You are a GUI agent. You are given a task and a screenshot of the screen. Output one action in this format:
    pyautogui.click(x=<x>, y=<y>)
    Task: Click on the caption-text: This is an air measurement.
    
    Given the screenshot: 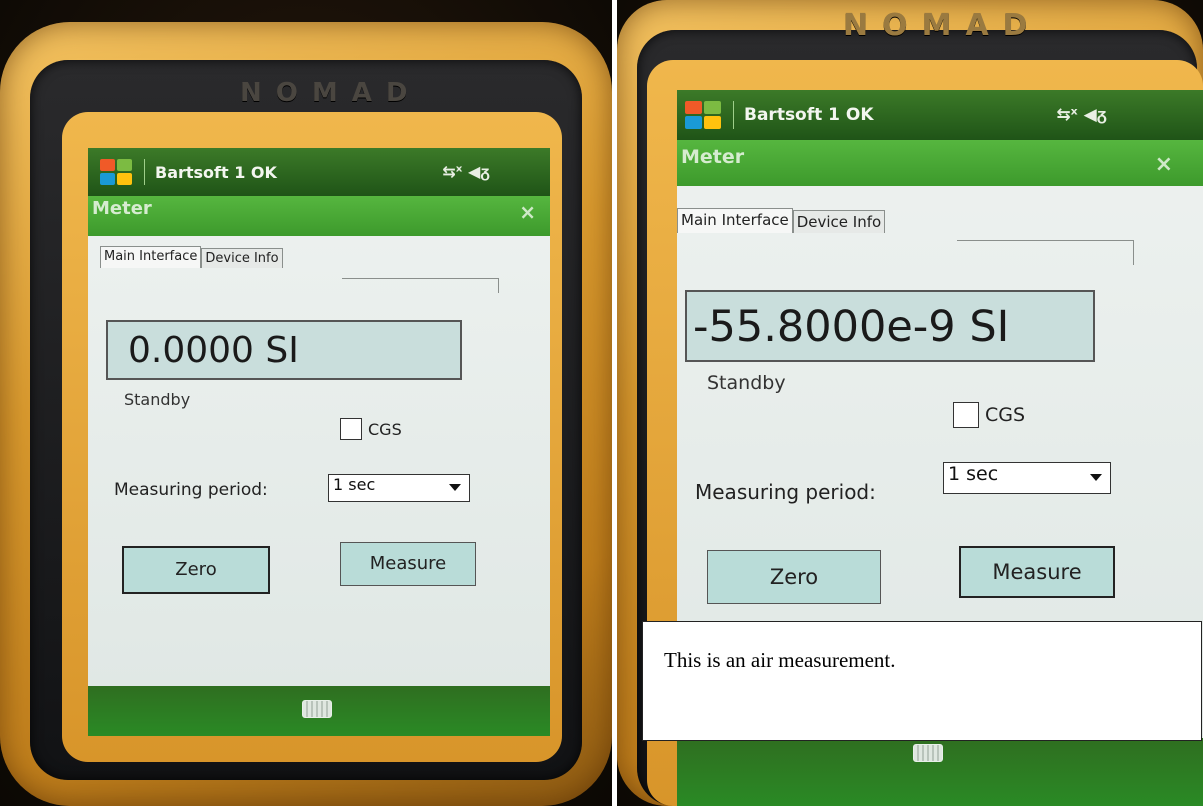 What is the action you would take?
    pyautogui.click(x=780, y=660)
    